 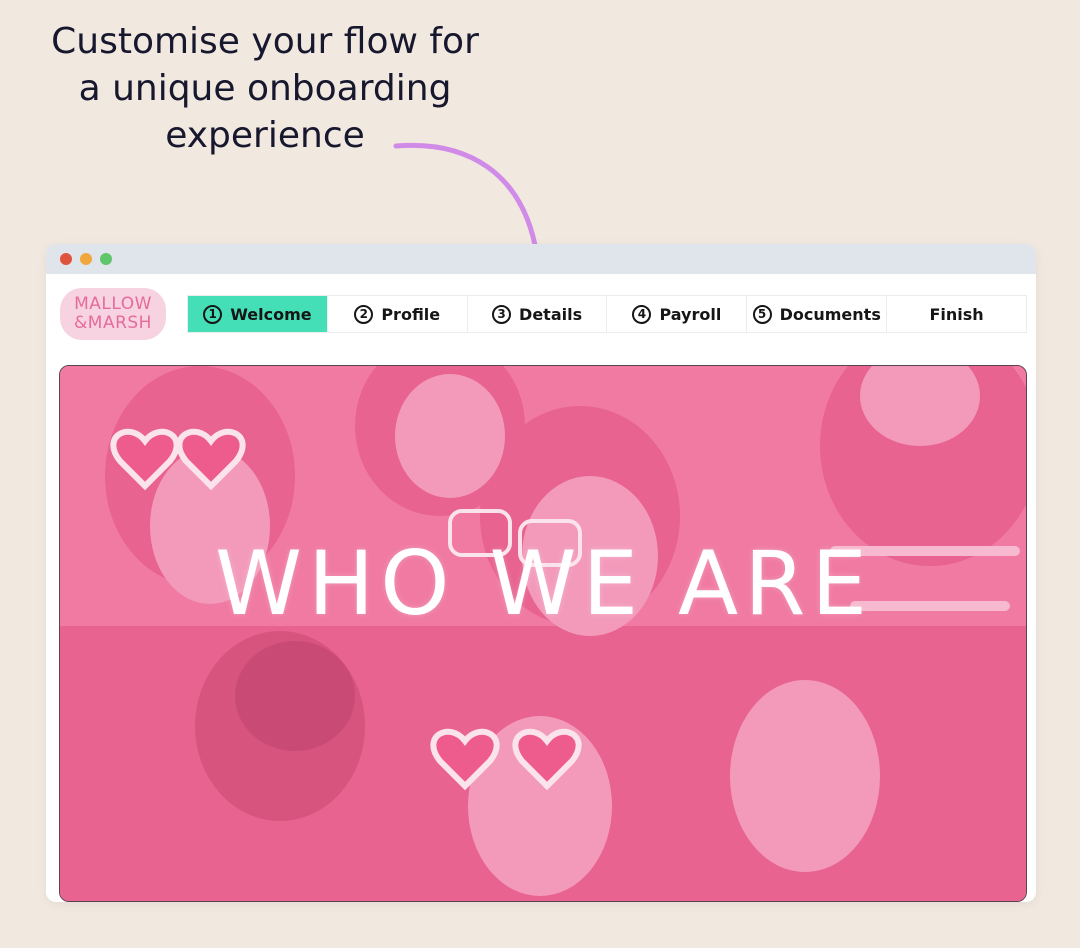 What do you see at coordinates (213, 314) in the screenshot?
I see `step-number-icon: 1` at bounding box center [213, 314].